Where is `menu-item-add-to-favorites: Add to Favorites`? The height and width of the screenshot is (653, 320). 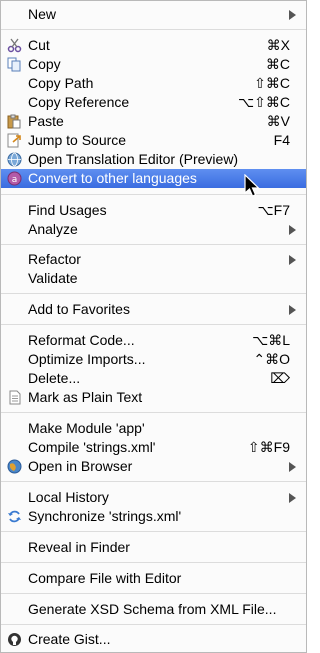
menu-item-add-to-favorites: Add to Favorites is located at coordinates (153, 309).